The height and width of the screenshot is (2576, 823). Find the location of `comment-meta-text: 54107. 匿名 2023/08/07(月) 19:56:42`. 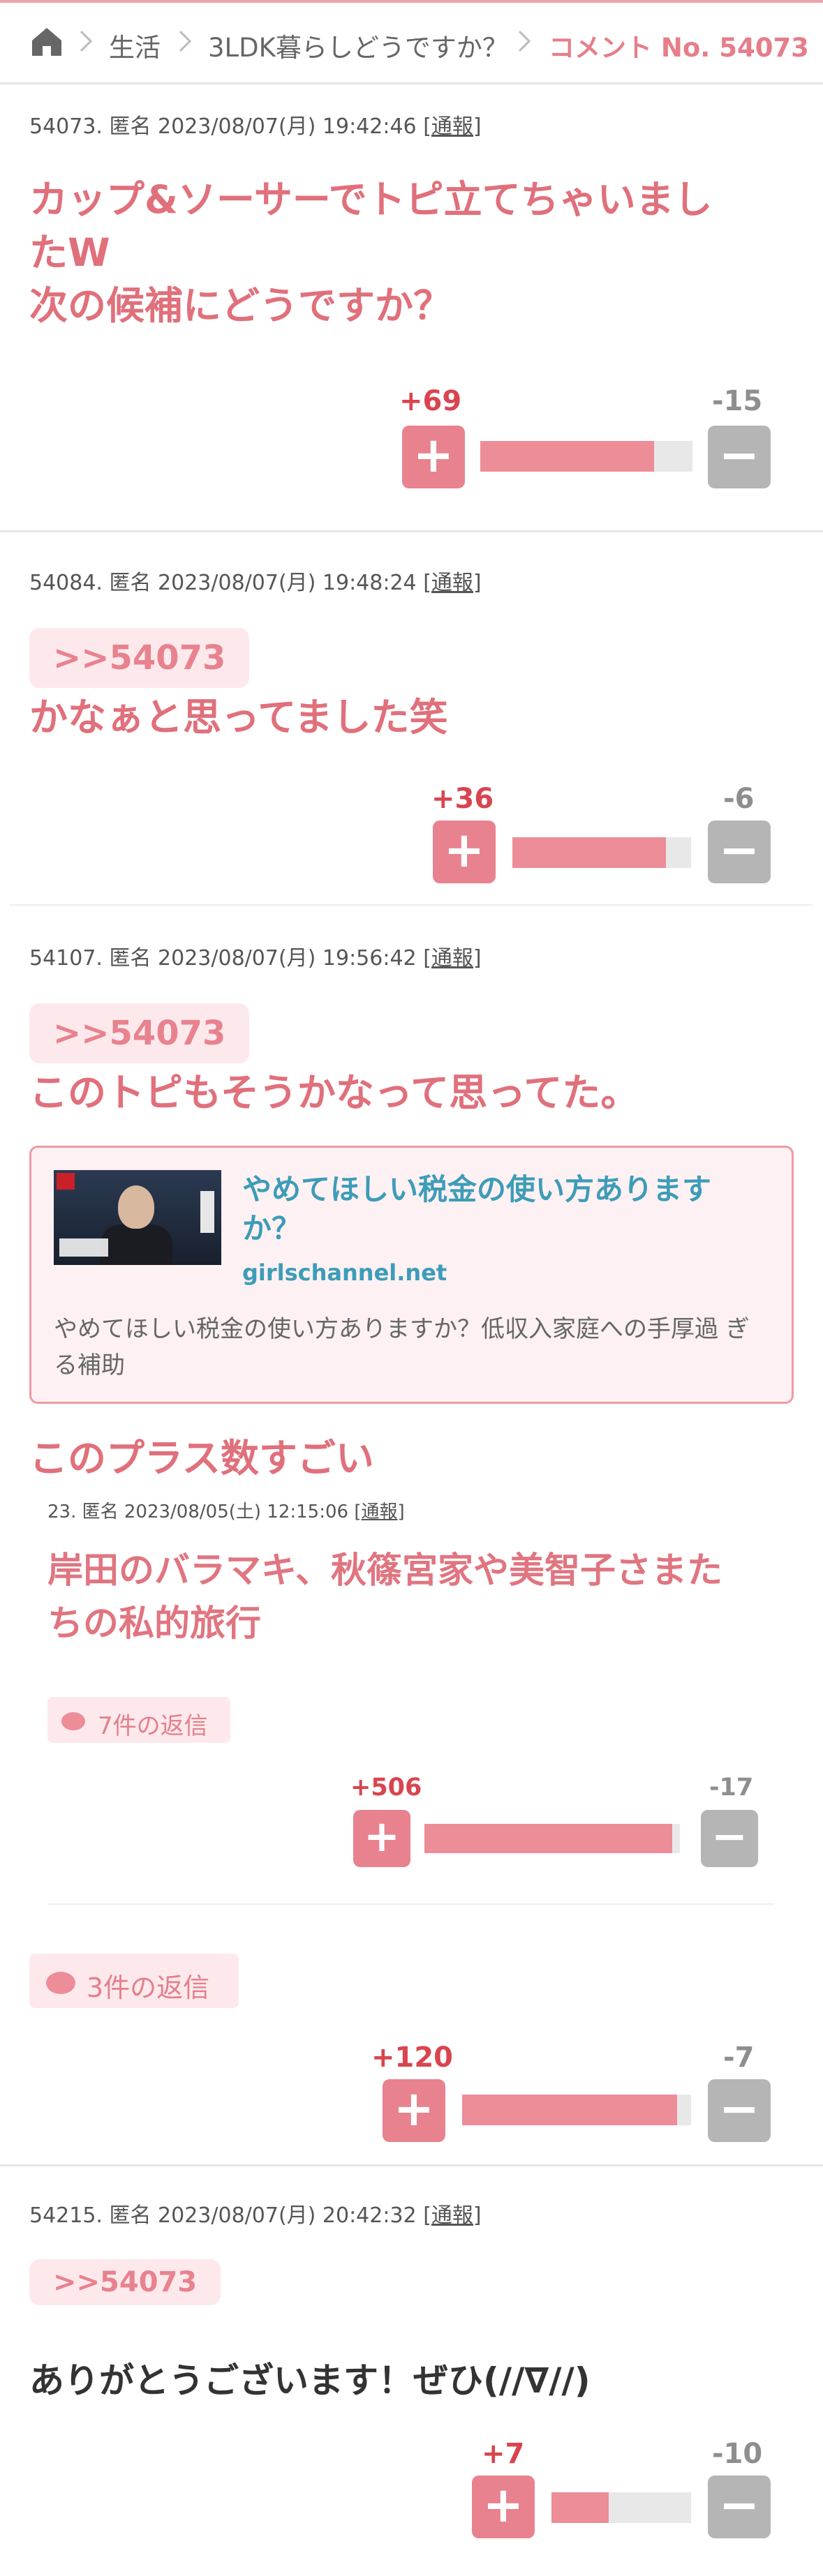

comment-meta-text: 54107. 匿名 2023/08/07(月) 19:56:42 is located at coordinates (223, 958).